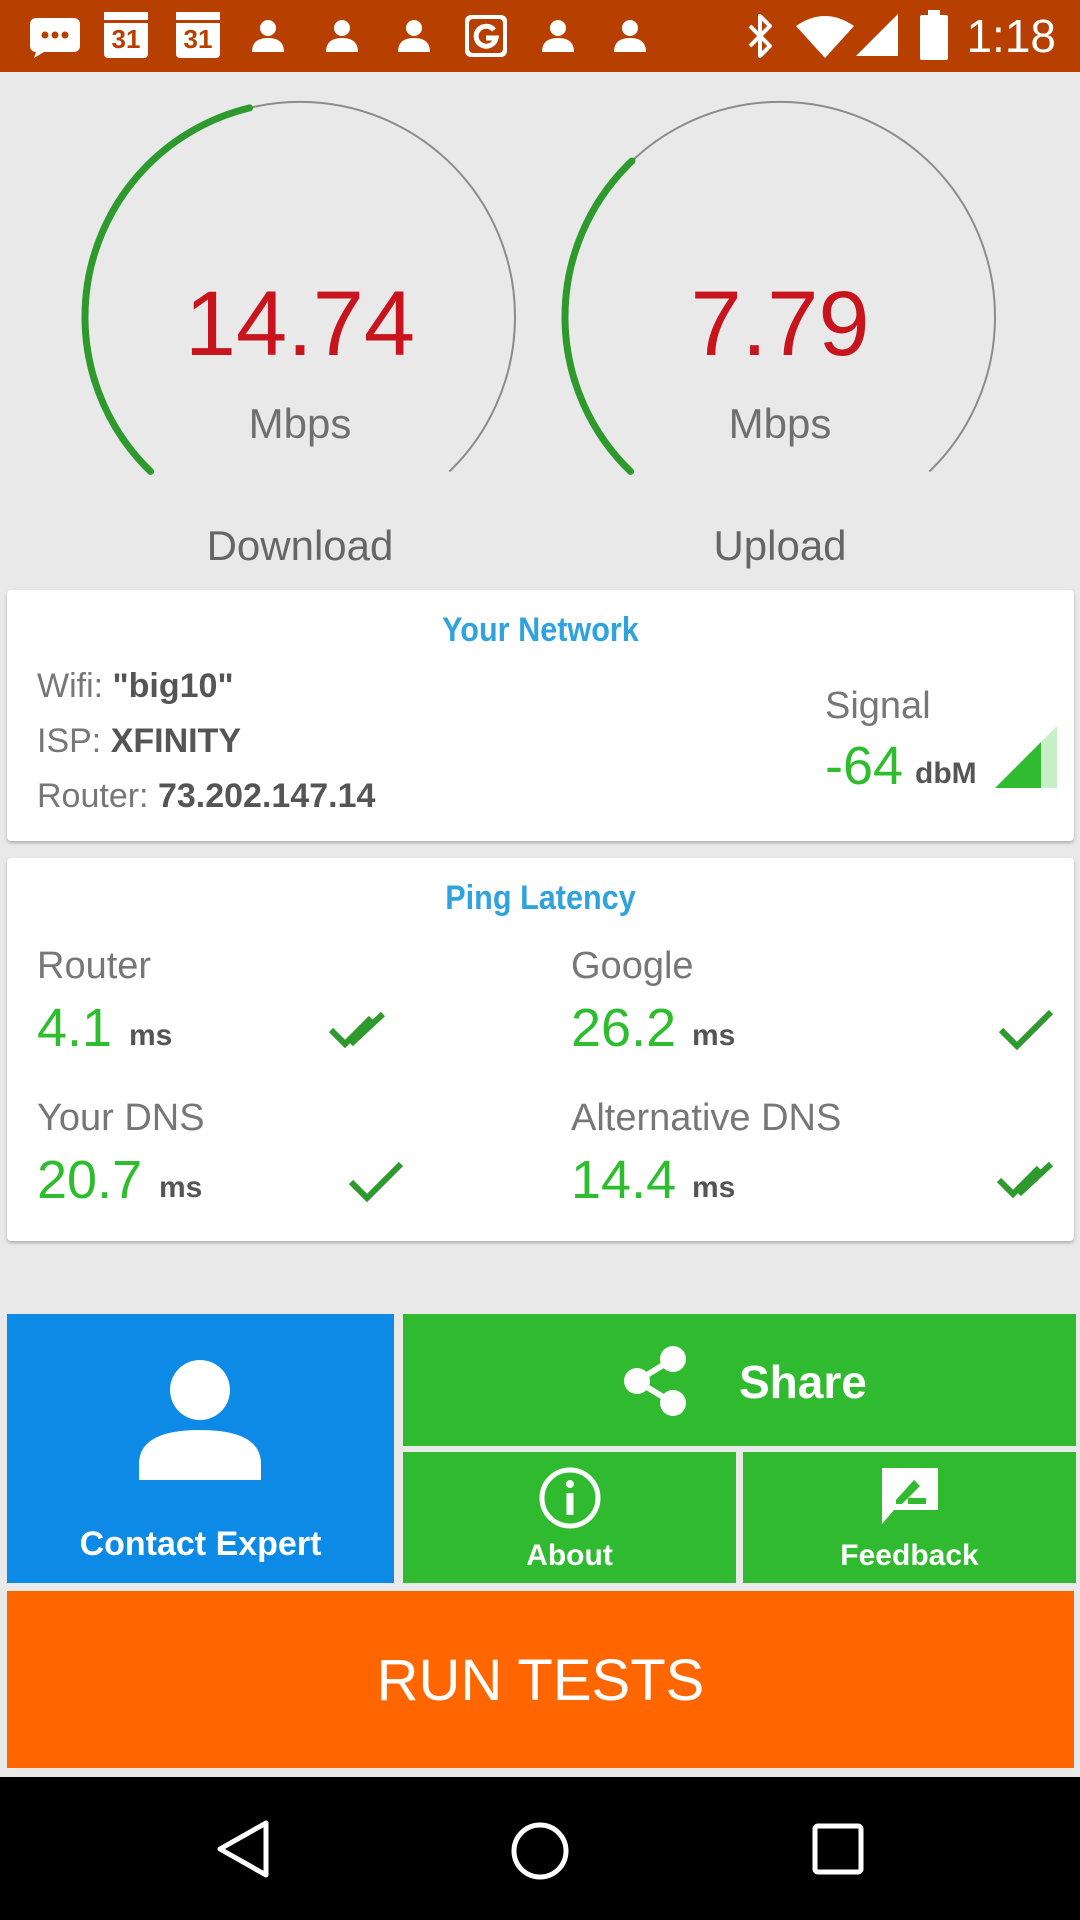 Image resolution: width=1080 pixels, height=1920 pixels. What do you see at coordinates (300, 545) in the screenshot?
I see `download-label: Download` at bounding box center [300, 545].